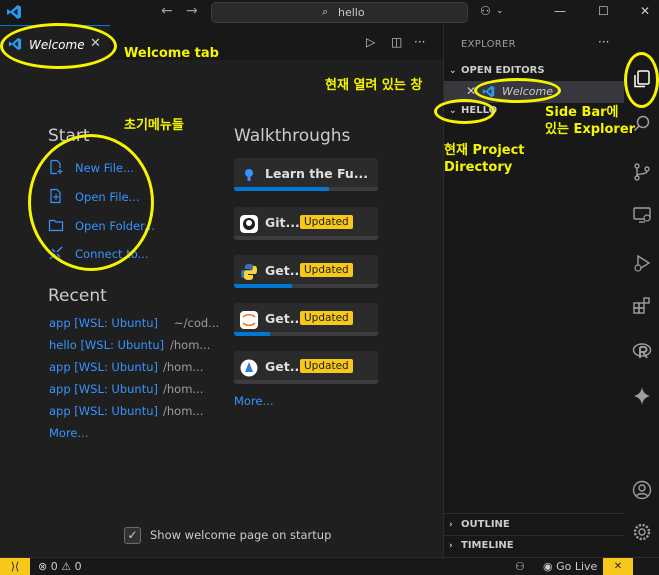  Describe the element at coordinates (329, 566) in the screenshot. I see `status-bar: ⟩⟨ ⊗ 0 ⚠ 0 ⚇ ◉ Go Live ✕` at that location.